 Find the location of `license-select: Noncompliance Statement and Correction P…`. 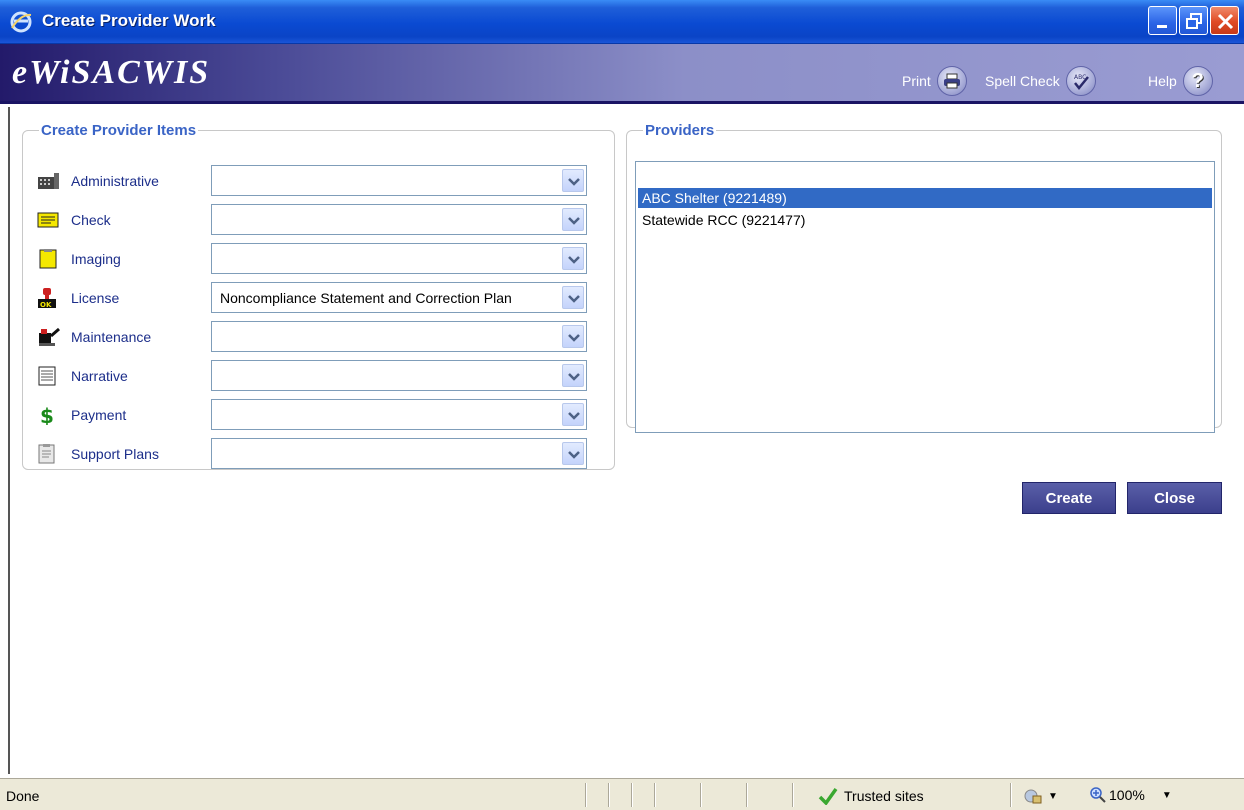

license-select: Noncompliance Statement and Correction P… is located at coordinates (399, 297).